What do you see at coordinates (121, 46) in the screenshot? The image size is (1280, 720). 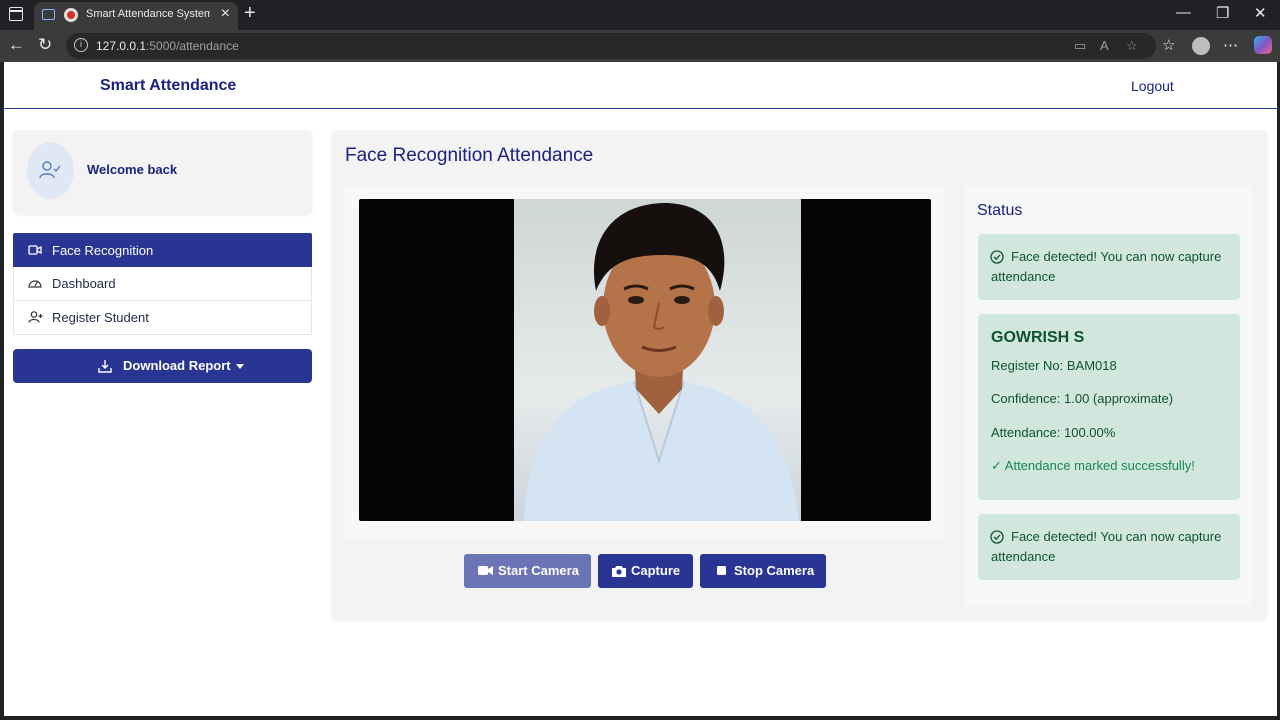 I see `url-host: 127.0.0.1` at bounding box center [121, 46].